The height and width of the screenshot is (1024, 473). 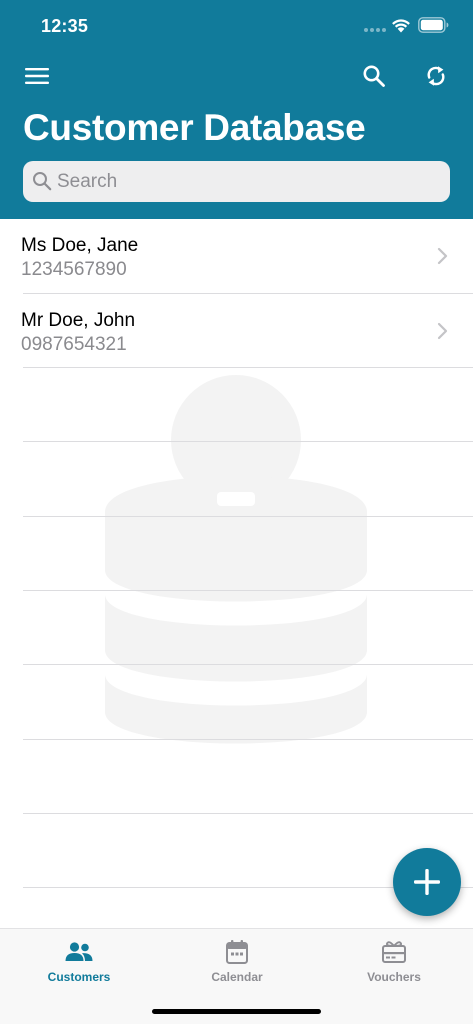 I want to click on search-button, so click(x=374, y=76).